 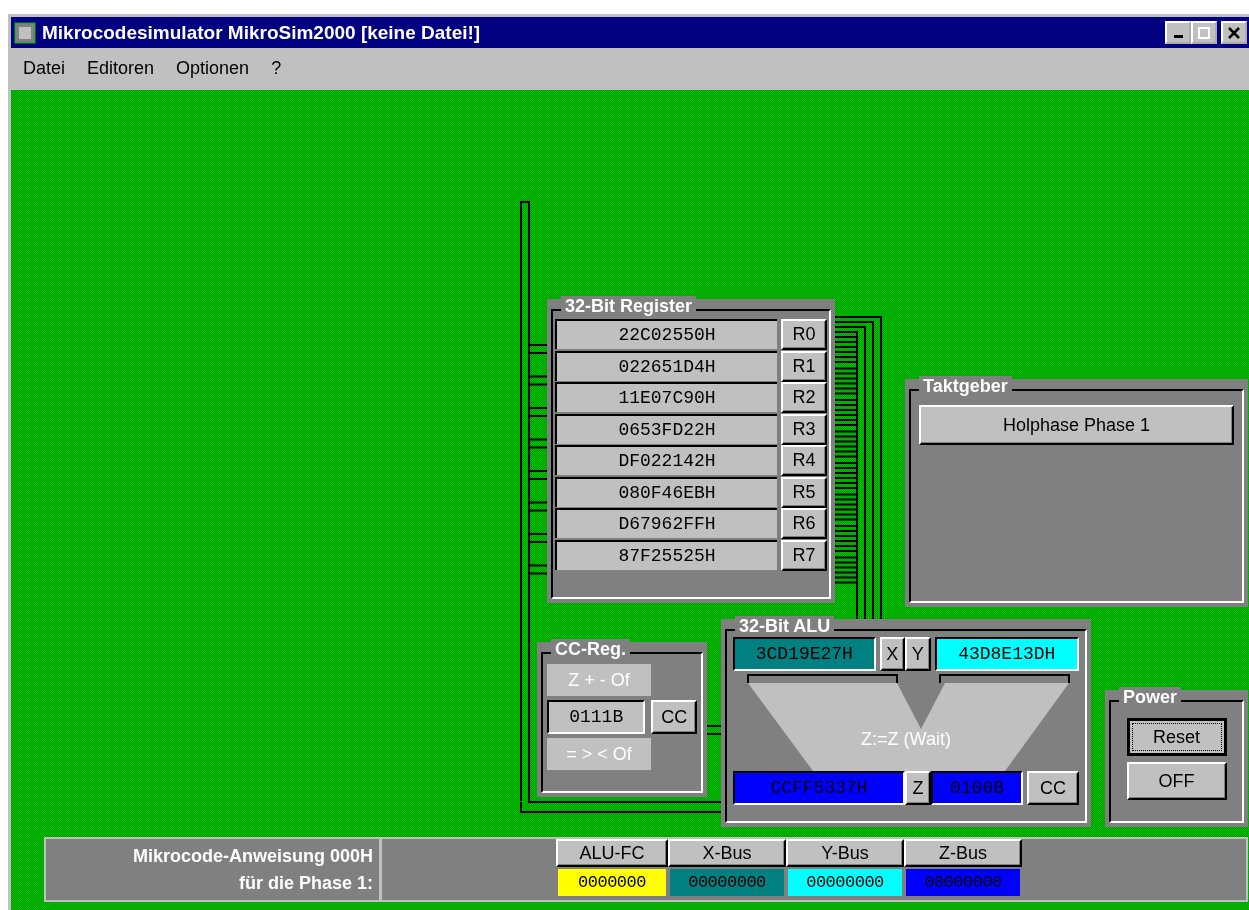 What do you see at coordinates (906, 739) in the screenshot?
I see `alu-operation: Z:=Z (Wait)` at bounding box center [906, 739].